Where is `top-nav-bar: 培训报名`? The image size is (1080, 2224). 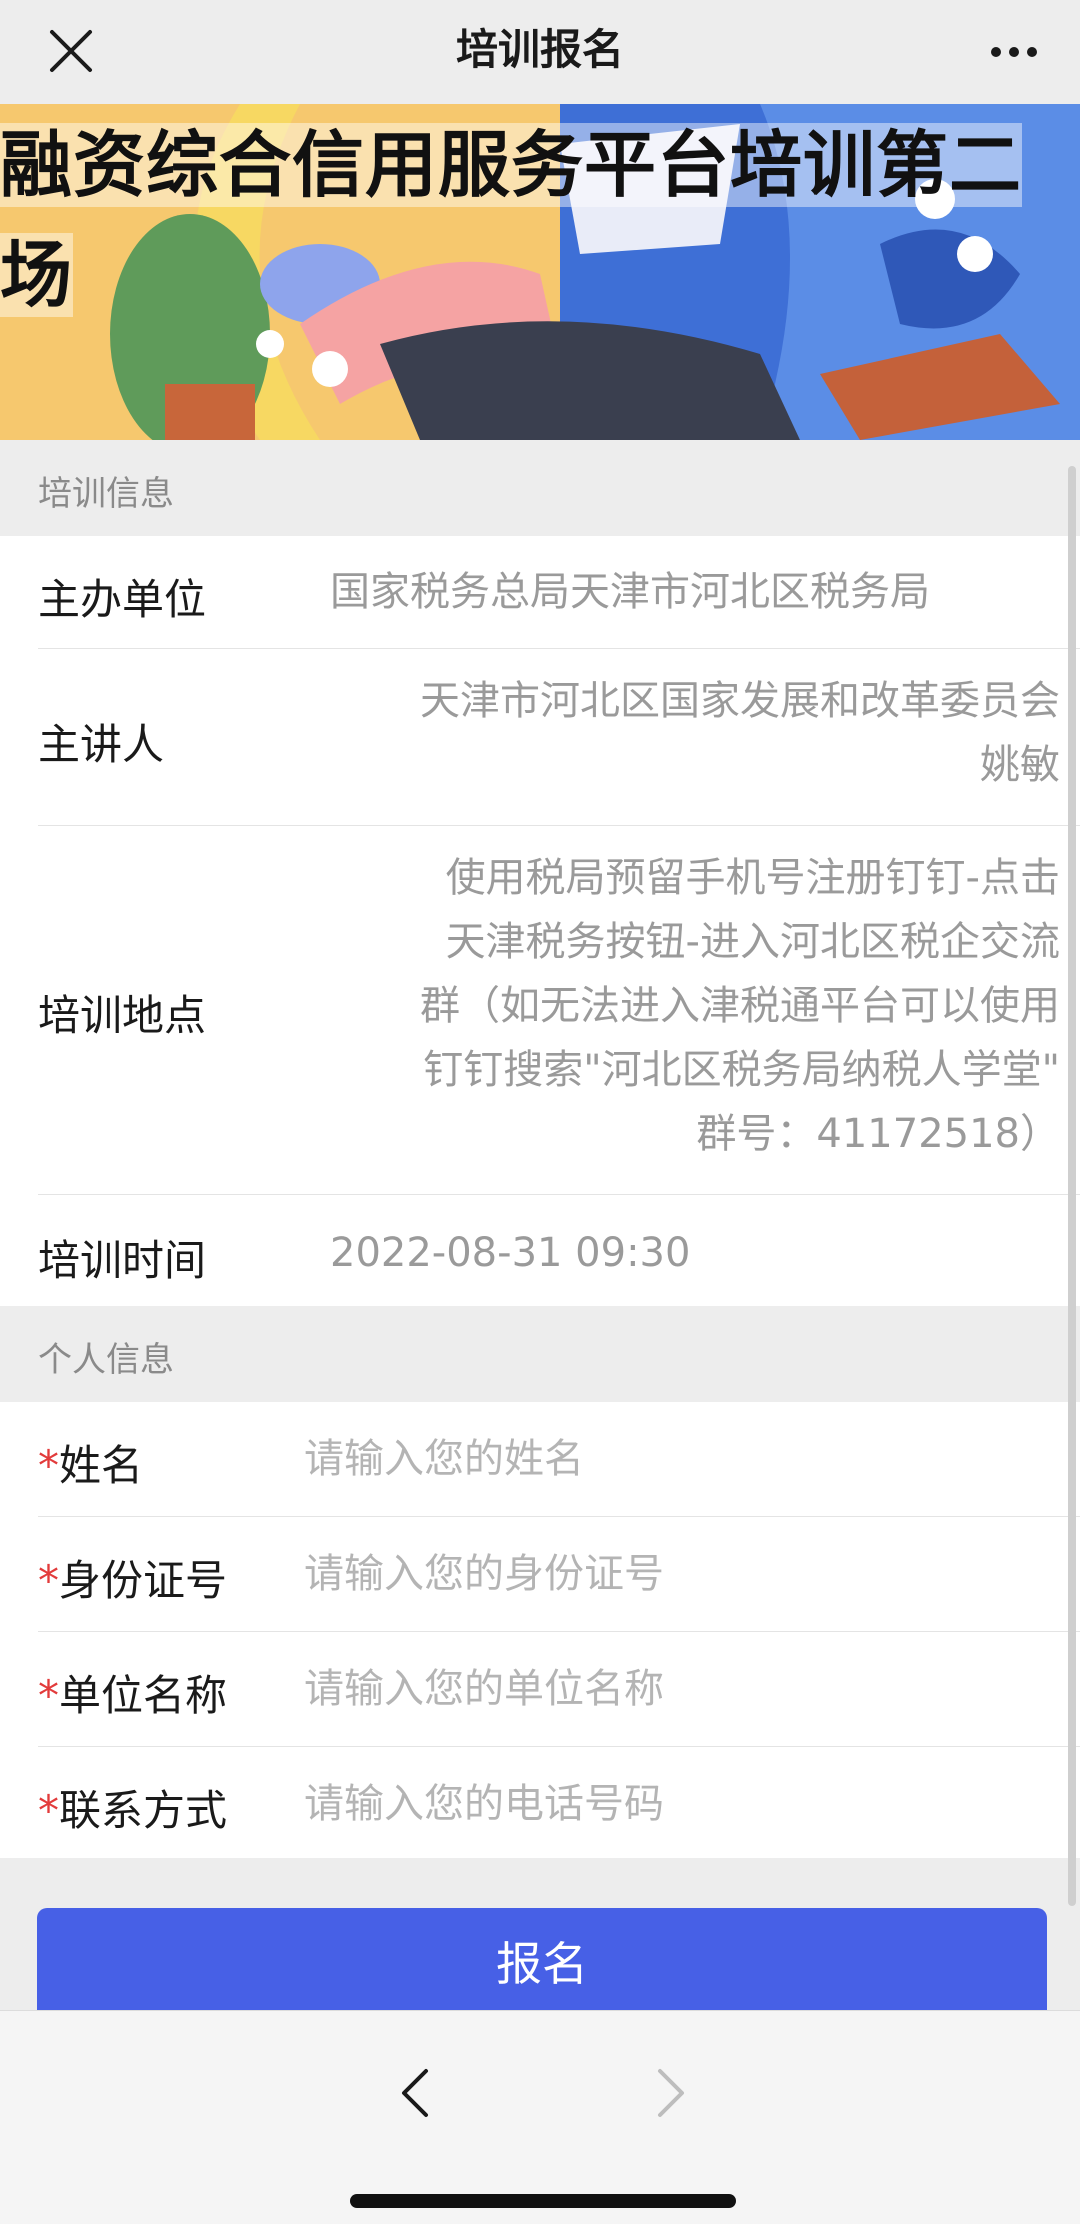 top-nav-bar: 培训报名 is located at coordinates (540, 52).